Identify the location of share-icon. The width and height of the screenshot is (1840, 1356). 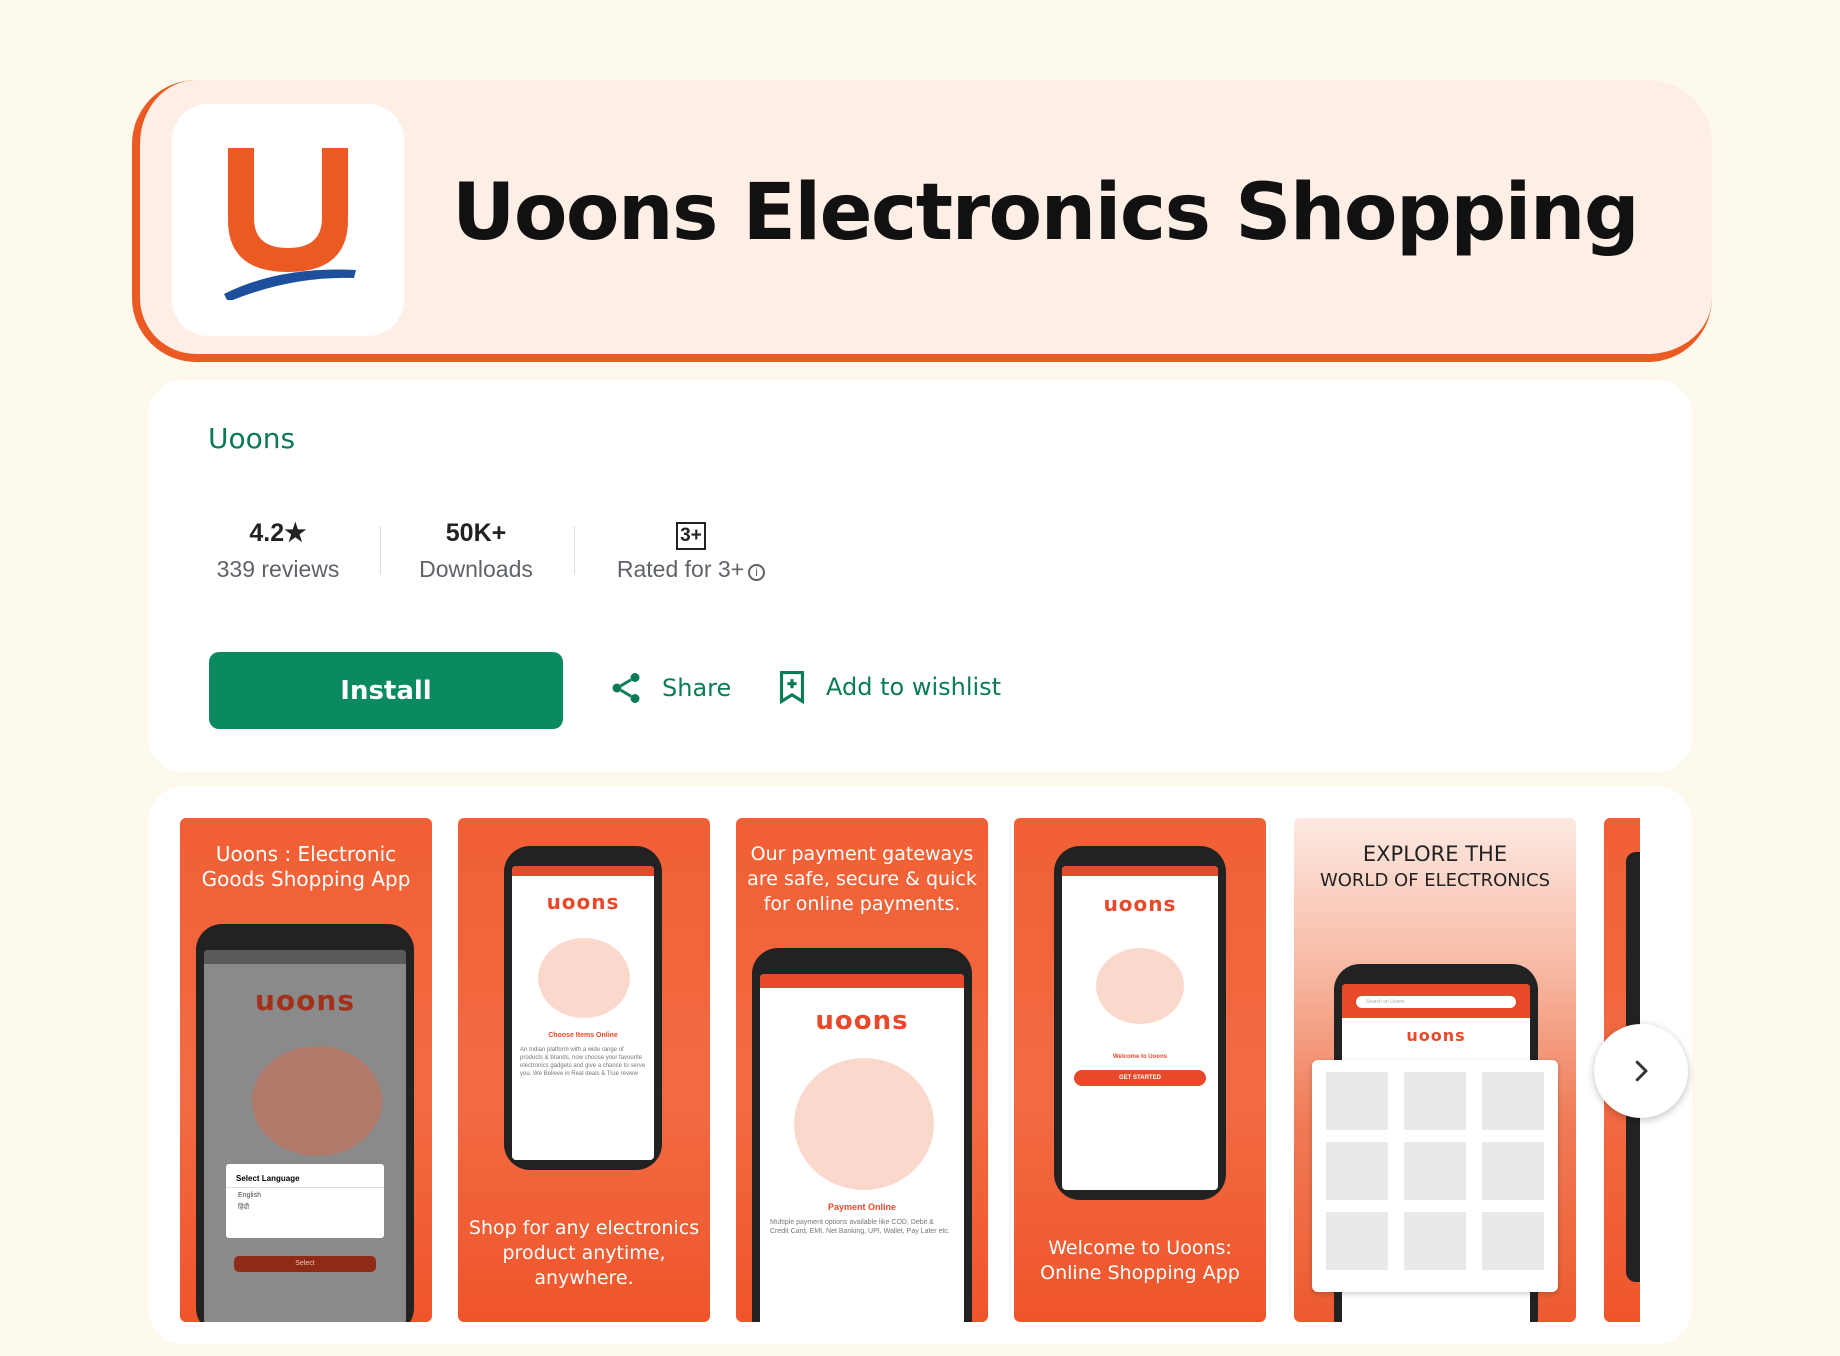
(626, 688).